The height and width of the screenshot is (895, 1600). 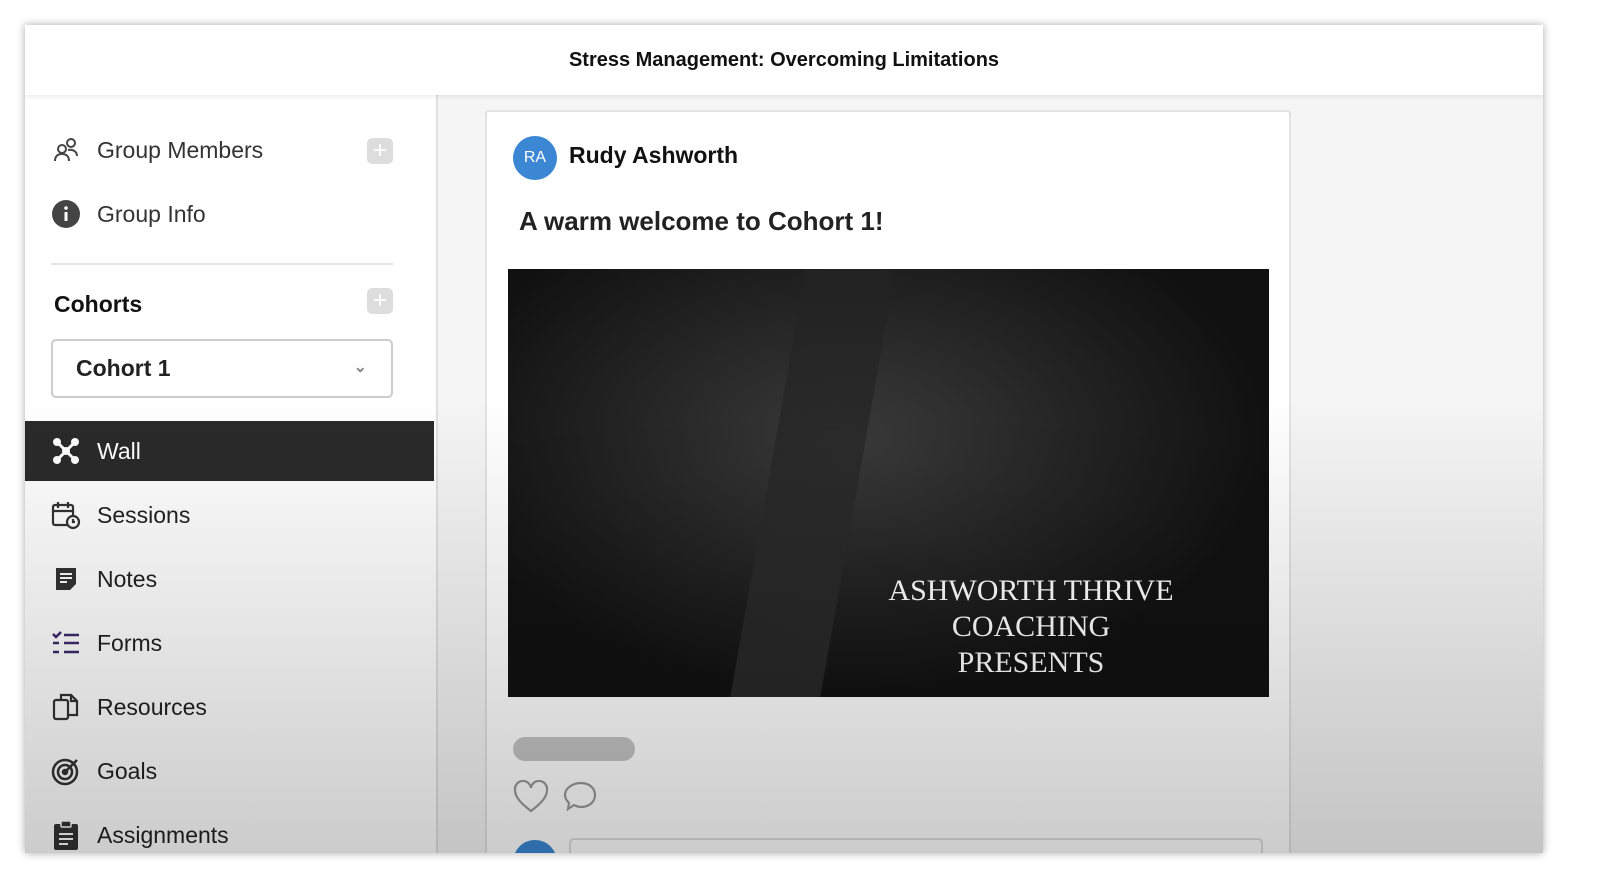 What do you see at coordinates (66, 515) in the screenshot?
I see `calendar-clock-icon` at bounding box center [66, 515].